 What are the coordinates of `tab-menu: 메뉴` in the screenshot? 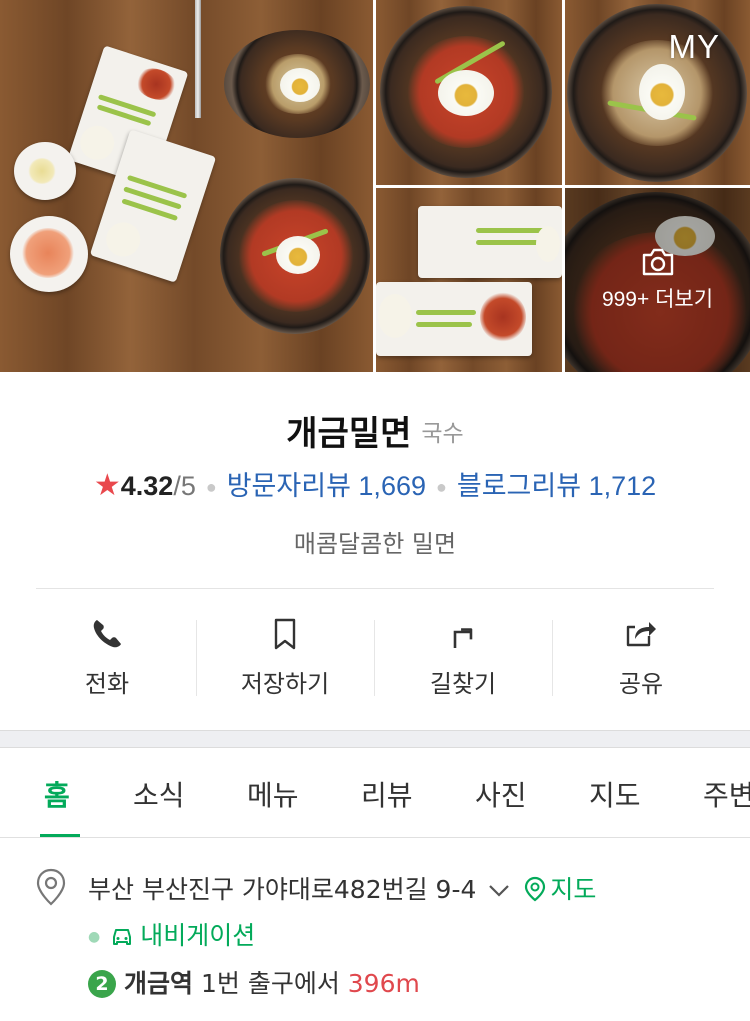 It's located at (273, 794).